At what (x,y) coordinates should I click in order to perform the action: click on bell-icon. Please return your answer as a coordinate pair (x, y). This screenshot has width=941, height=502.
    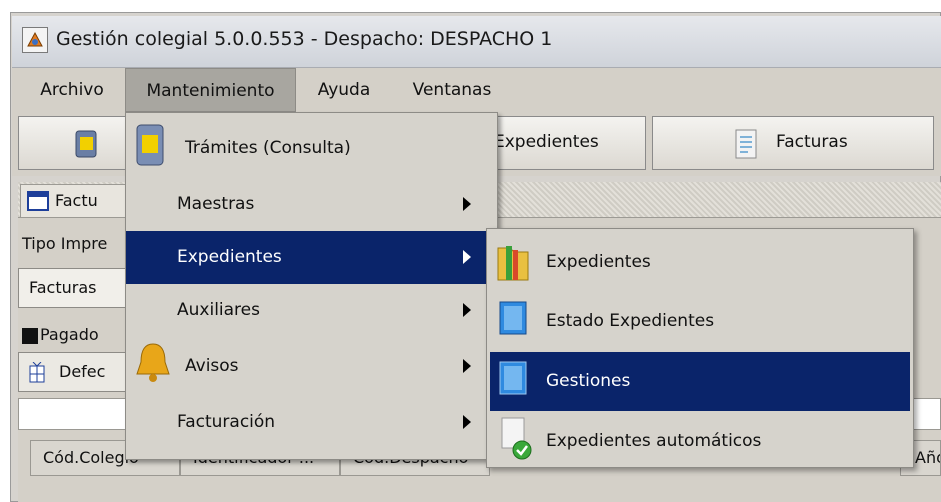
    Looking at the image, I should click on (153, 362).